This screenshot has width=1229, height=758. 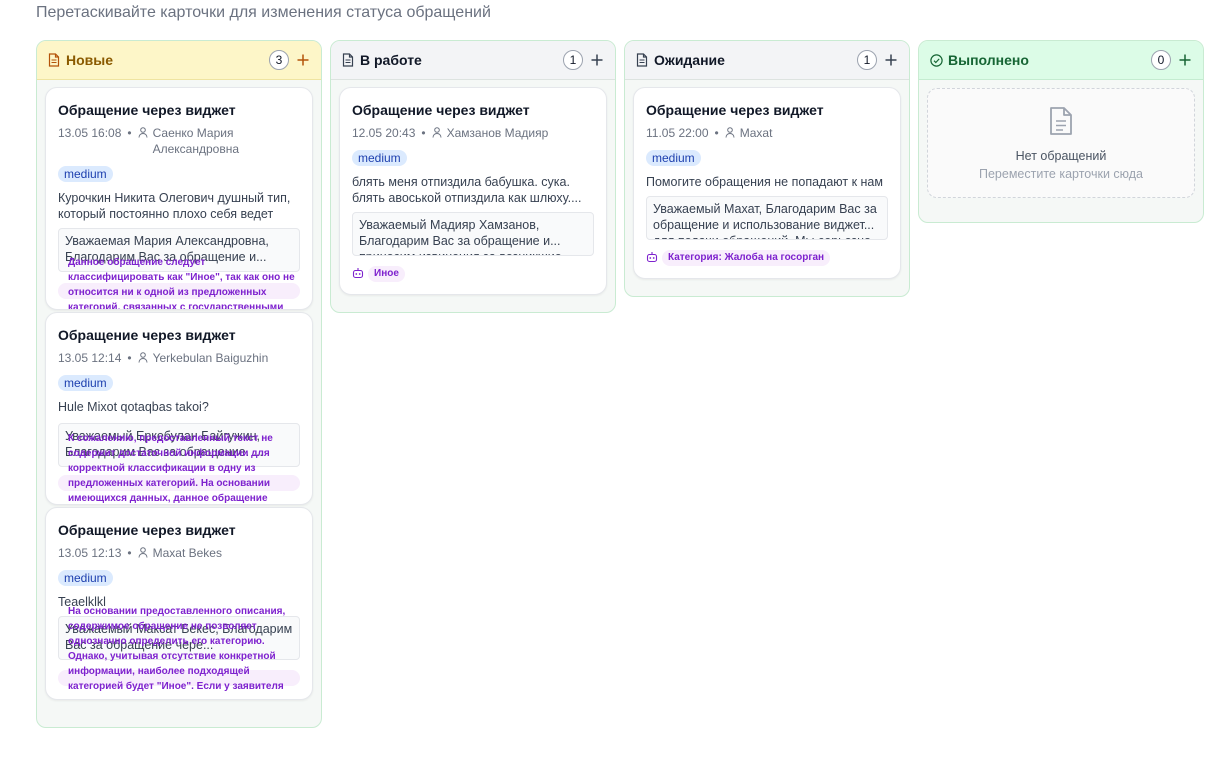 I want to click on card-date: 11.05 22:00, so click(x=677, y=133).